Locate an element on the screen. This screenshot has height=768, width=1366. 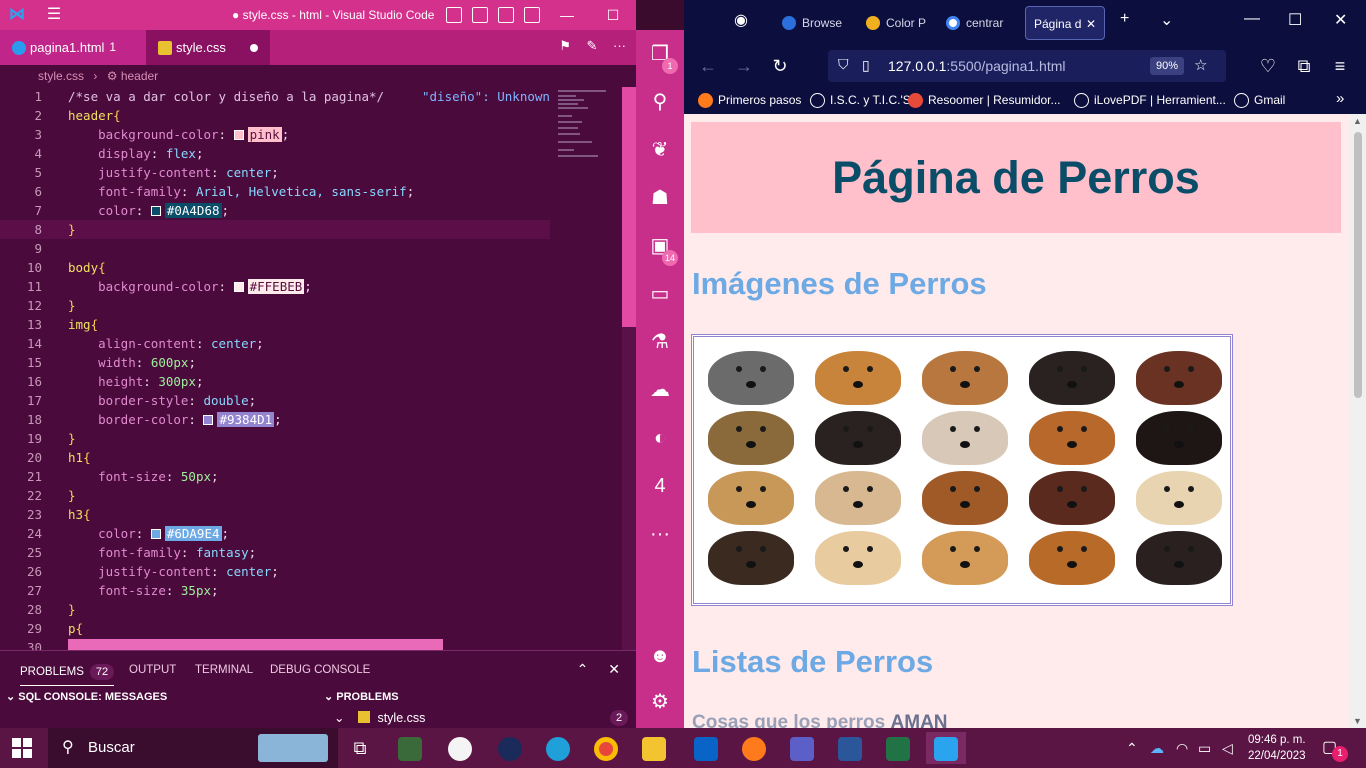
windows-start-icon is located at coordinates (22, 748).